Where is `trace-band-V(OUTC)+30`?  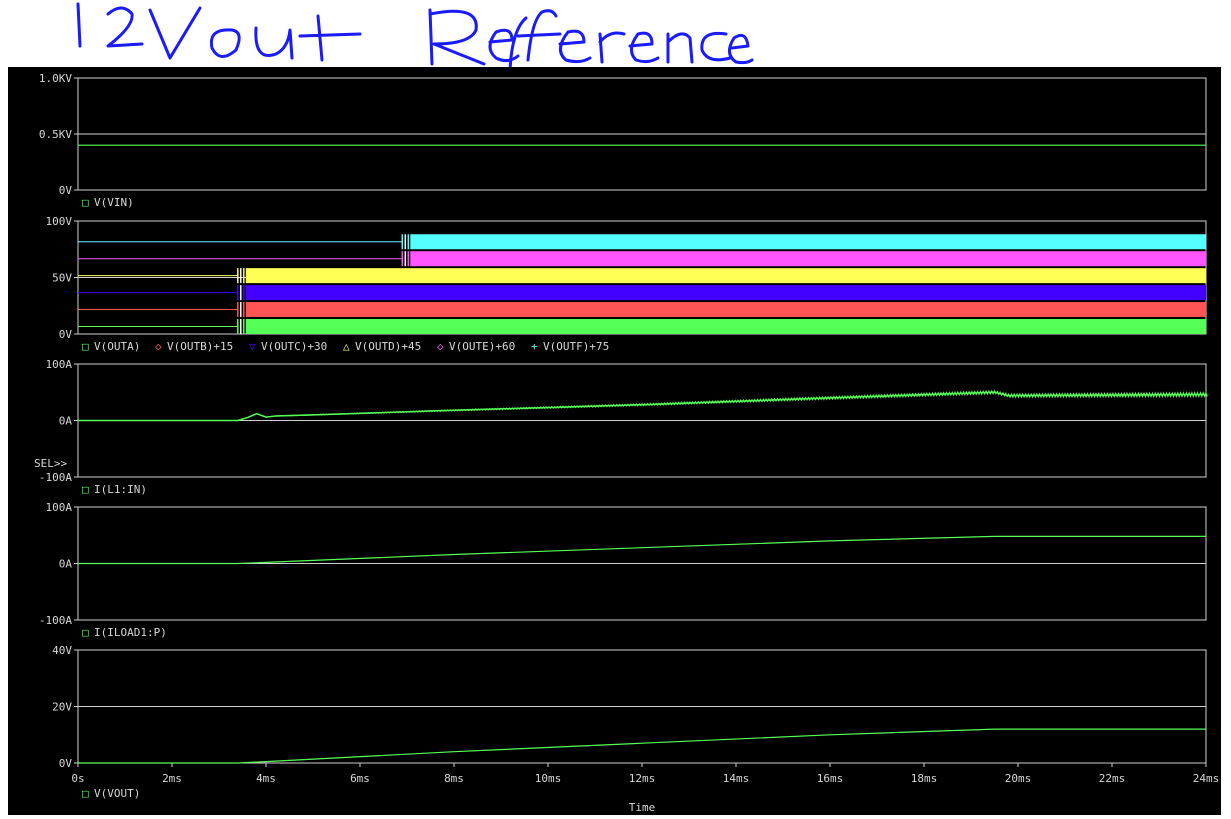 trace-band-V(OUTC)+30 is located at coordinates (726, 293).